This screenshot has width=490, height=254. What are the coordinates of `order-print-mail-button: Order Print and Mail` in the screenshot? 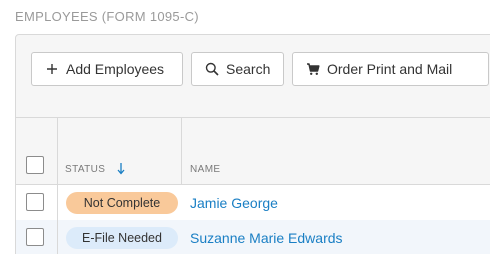 It's located at (390, 69).